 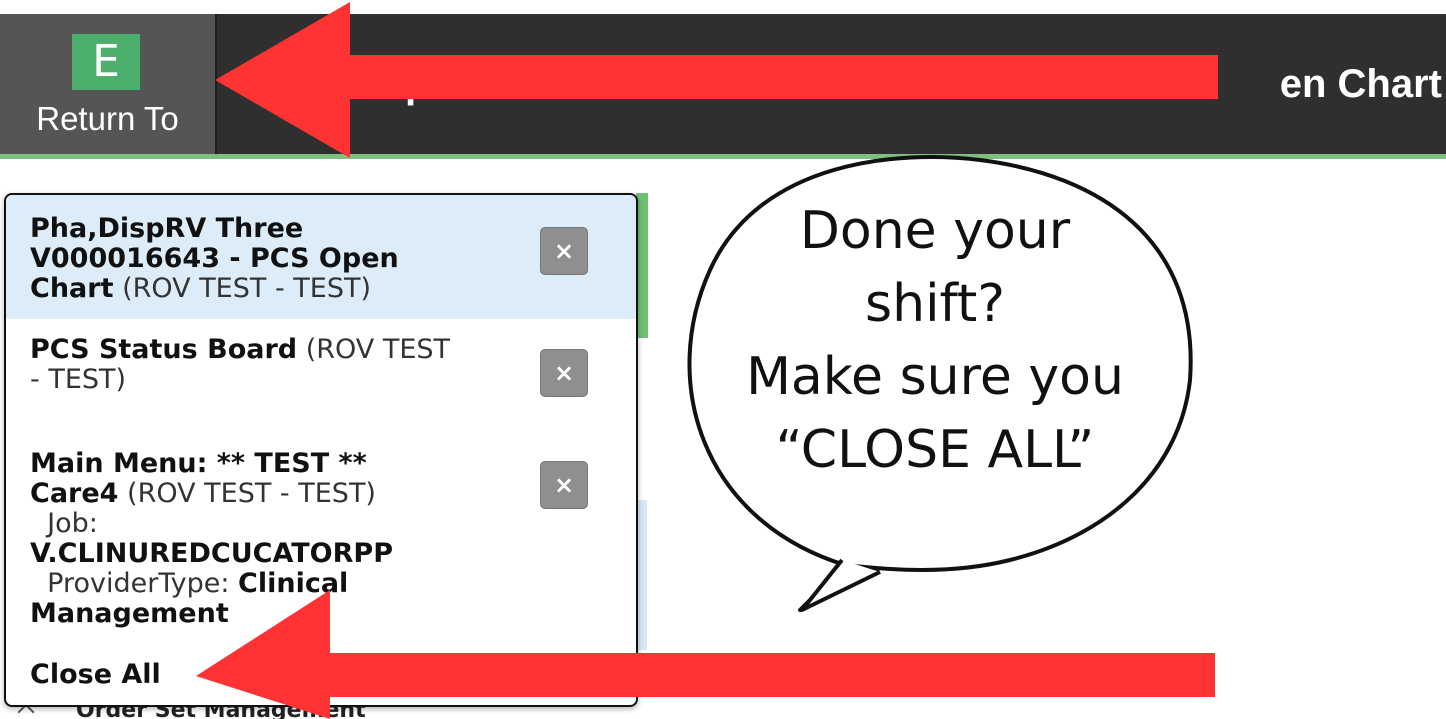 What do you see at coordinates (705, 654) in the screenshot?
I see `bottom-red-arrow` at bounding box center [705, 654].